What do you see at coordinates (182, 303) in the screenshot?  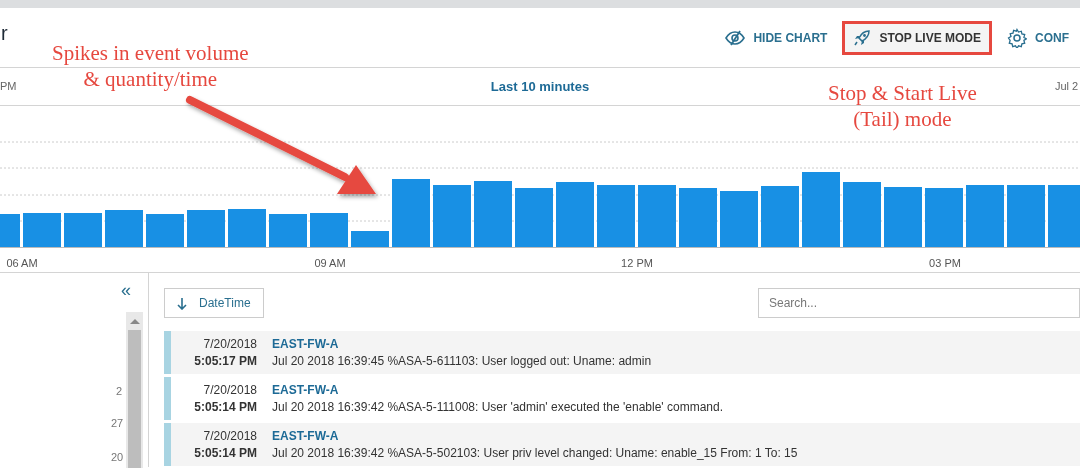 I see `arrow-down-icon` at bounding box center [182, 303].